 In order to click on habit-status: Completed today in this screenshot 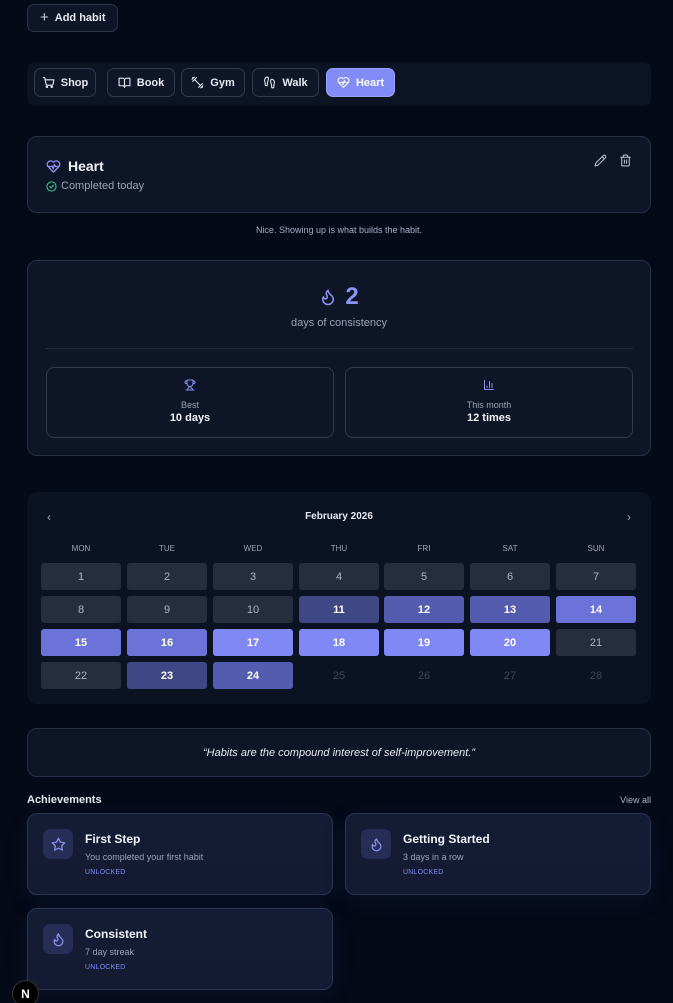, I will do `click(95, 186)`.